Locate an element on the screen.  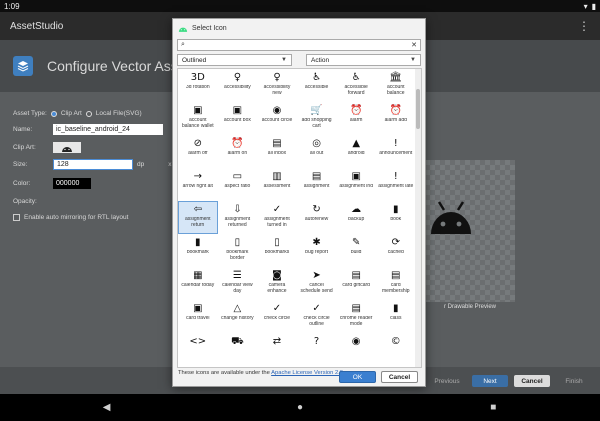
finish-button: Finish is located at coordinates (574, 381).